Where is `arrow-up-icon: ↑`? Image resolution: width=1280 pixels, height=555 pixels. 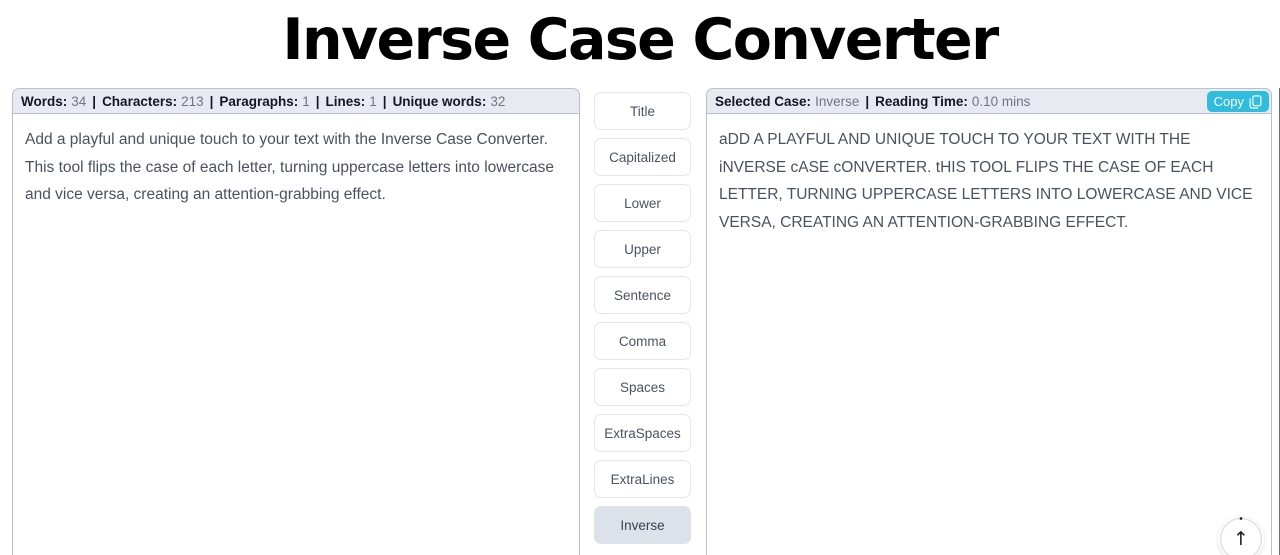
arrow-up-icon: ↑ is located at coordinates (1241, 538).